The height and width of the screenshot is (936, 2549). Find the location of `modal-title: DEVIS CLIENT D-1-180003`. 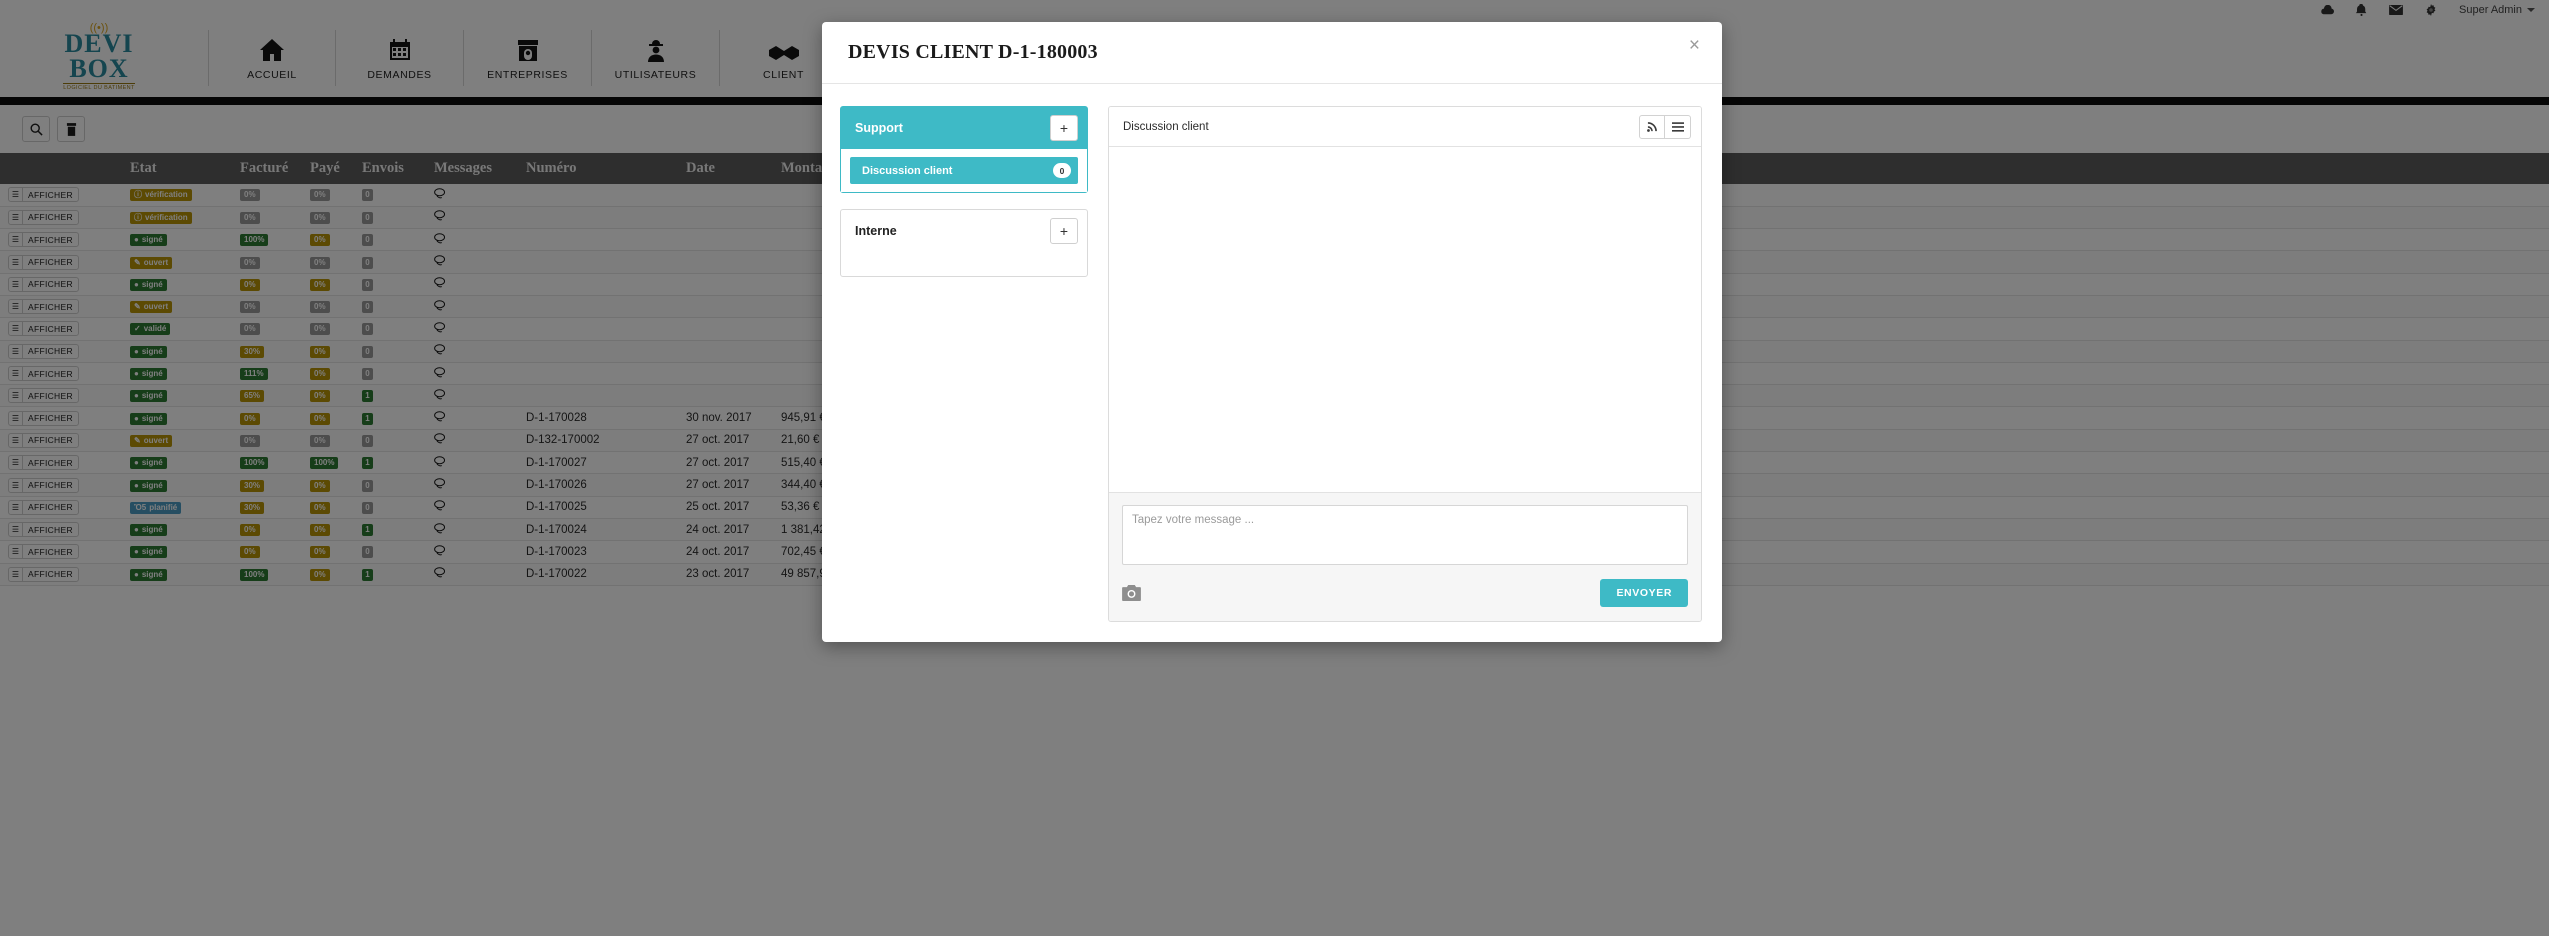

modal-title: DEVIS CLIENT D-1-180003 is located at coordinates (973, 52).